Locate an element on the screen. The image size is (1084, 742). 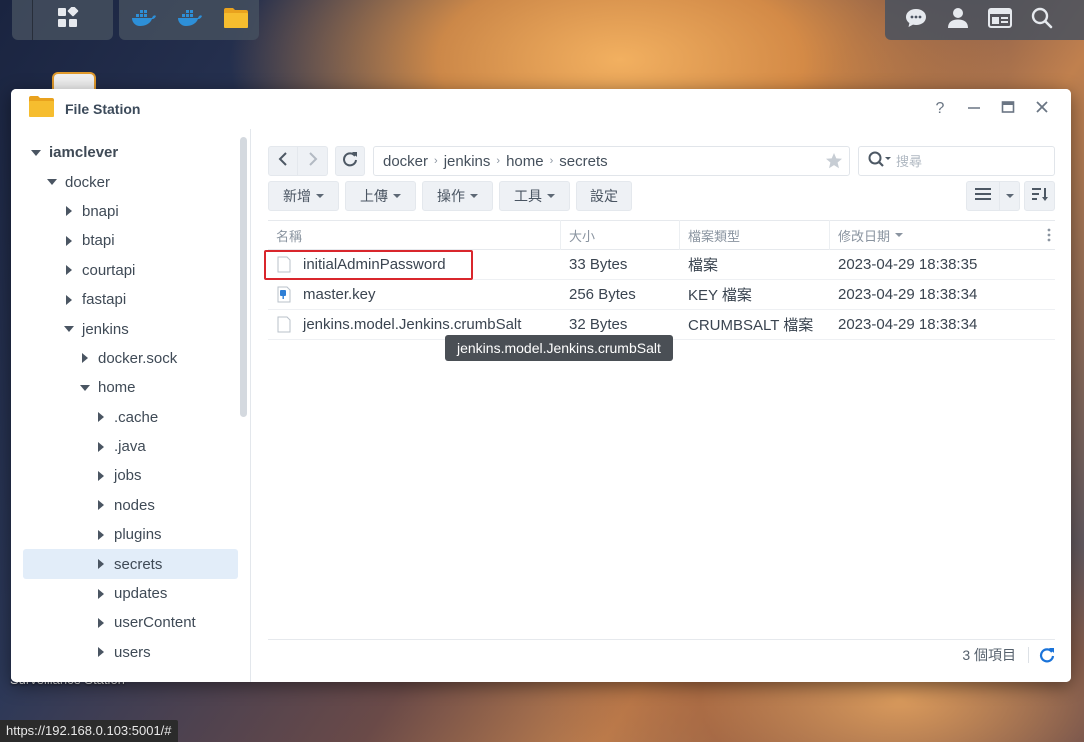
sidebar-item-java: .java is located at coordinates (130, 446).